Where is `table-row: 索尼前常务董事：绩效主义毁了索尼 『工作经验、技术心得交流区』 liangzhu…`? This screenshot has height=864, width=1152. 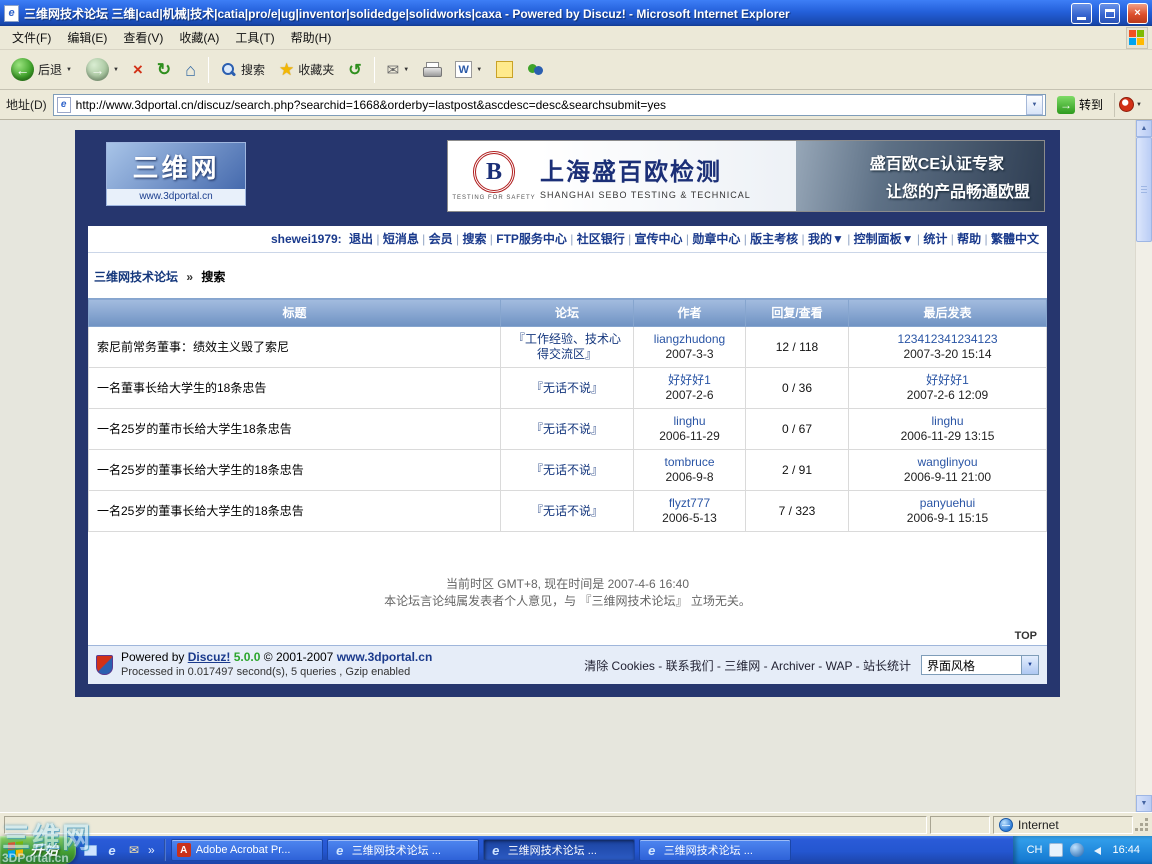 table-row: 索尼前常务董事：绩效主义毁了索尼 『工作经验、技术心得交流区』 liangzhu… is located at coordinates (567, 347).